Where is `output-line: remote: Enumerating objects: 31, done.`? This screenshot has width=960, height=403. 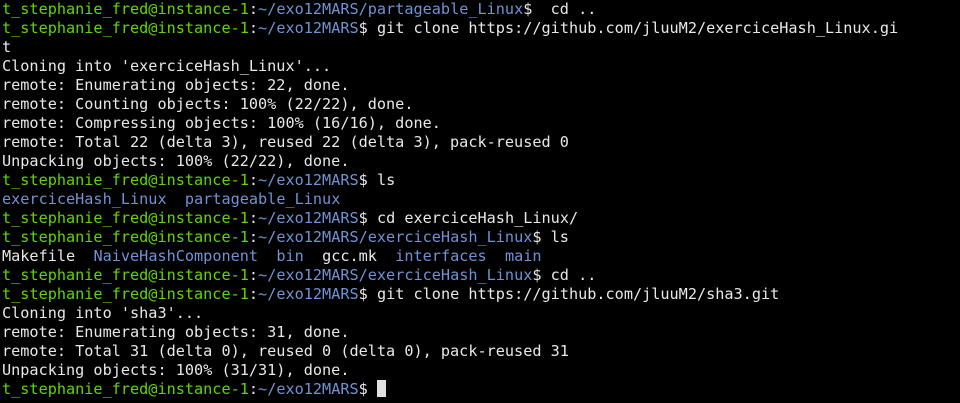 output-line: remote: Enumerating objects: 31, done. is located at coordinates (481, 332).